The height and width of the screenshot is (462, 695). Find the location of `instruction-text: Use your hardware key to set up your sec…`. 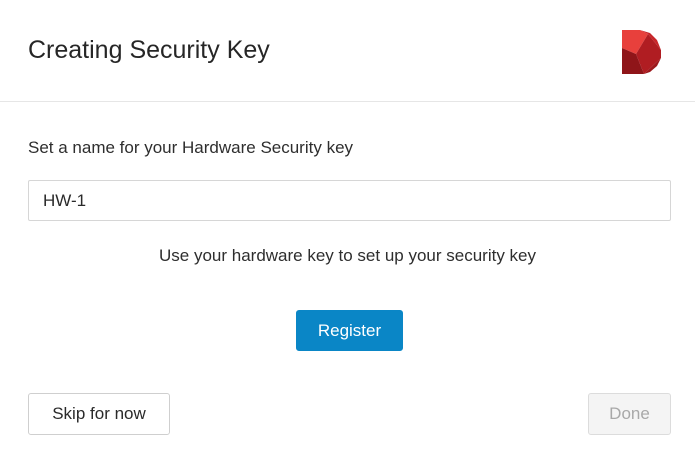

instruction-text: Use your hardware key to set up your sec… is located at coordinates (347, 255).